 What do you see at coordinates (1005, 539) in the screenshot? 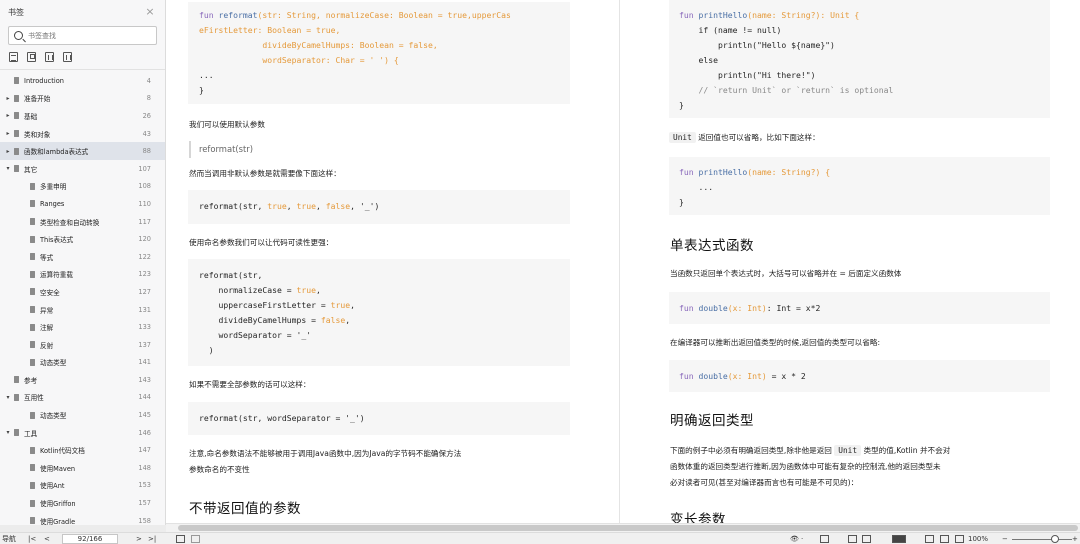
I see `zoom-out-button: −` at bounding box center [1005, 539].